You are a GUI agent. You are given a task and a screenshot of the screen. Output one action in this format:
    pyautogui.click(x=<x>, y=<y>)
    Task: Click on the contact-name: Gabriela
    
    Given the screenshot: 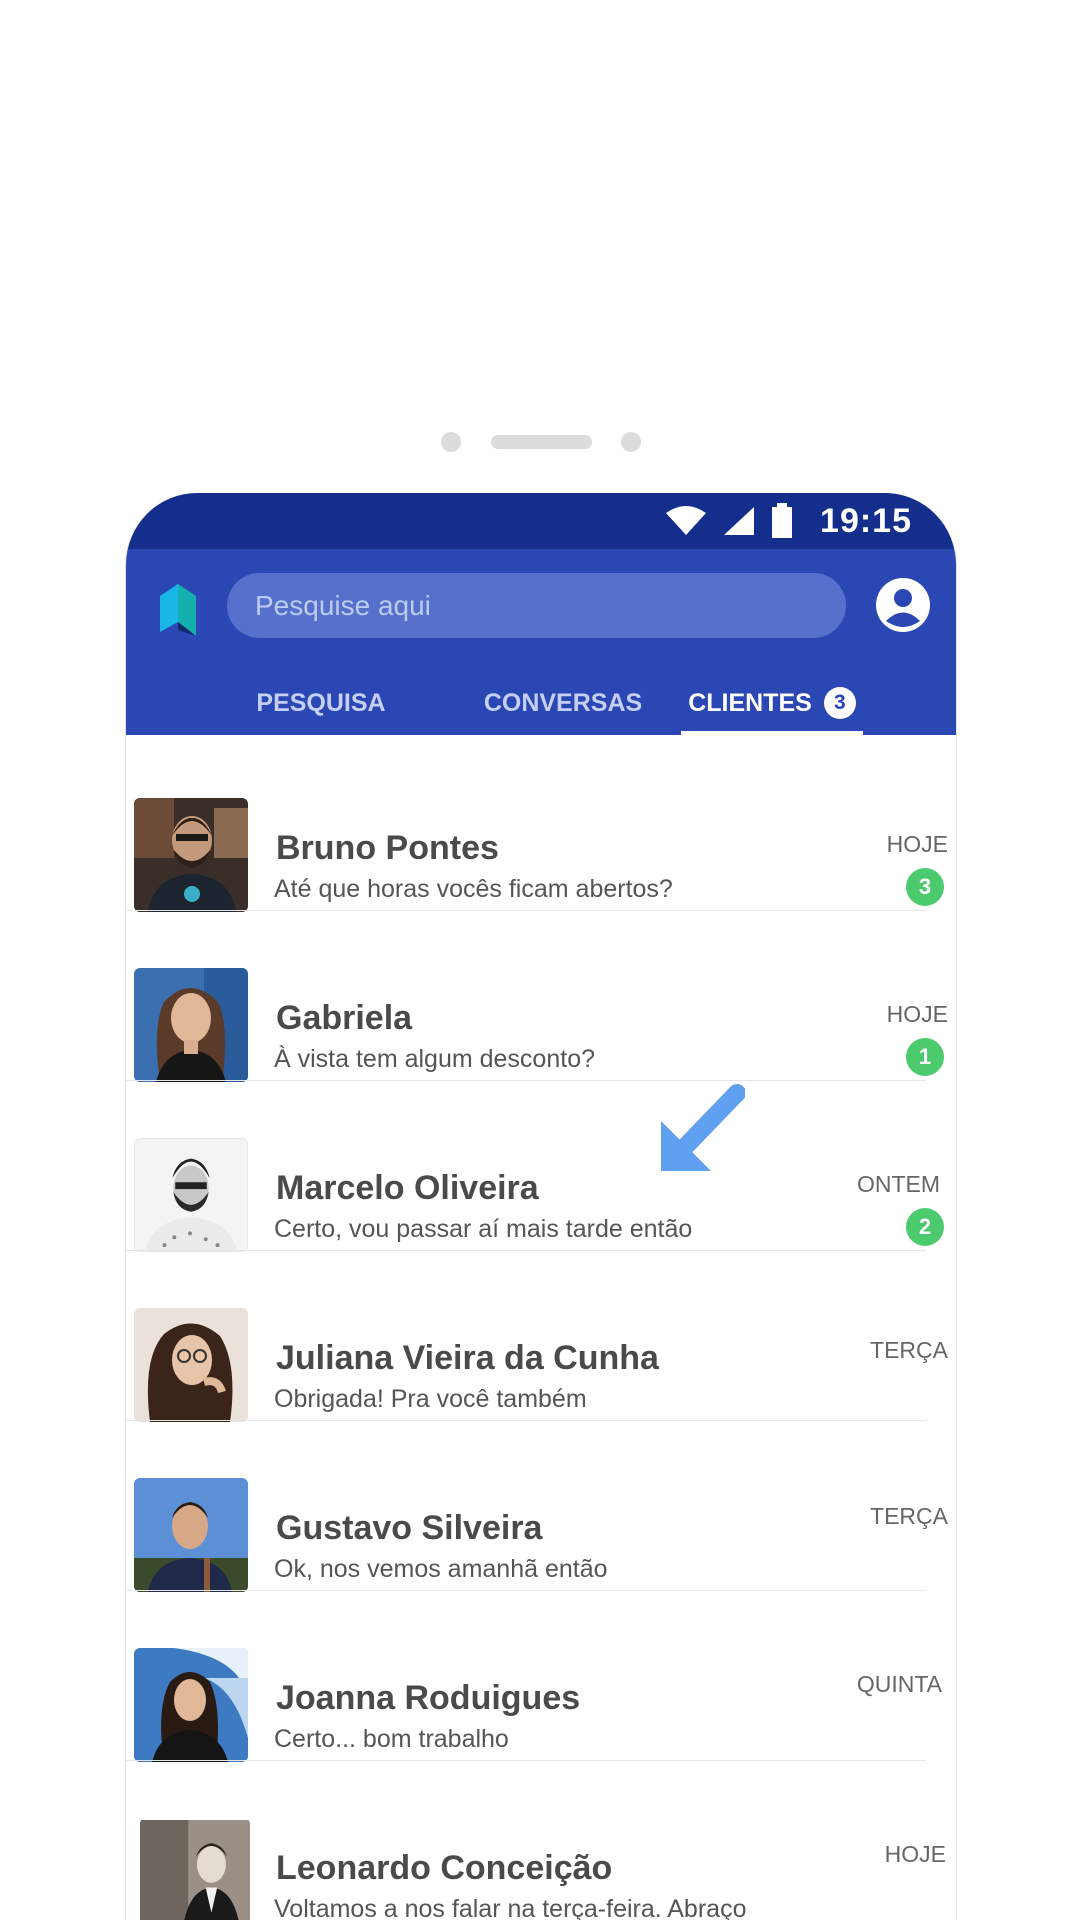 What is the action you would take?
    pyautogui.click(x=344, y=1018)
    